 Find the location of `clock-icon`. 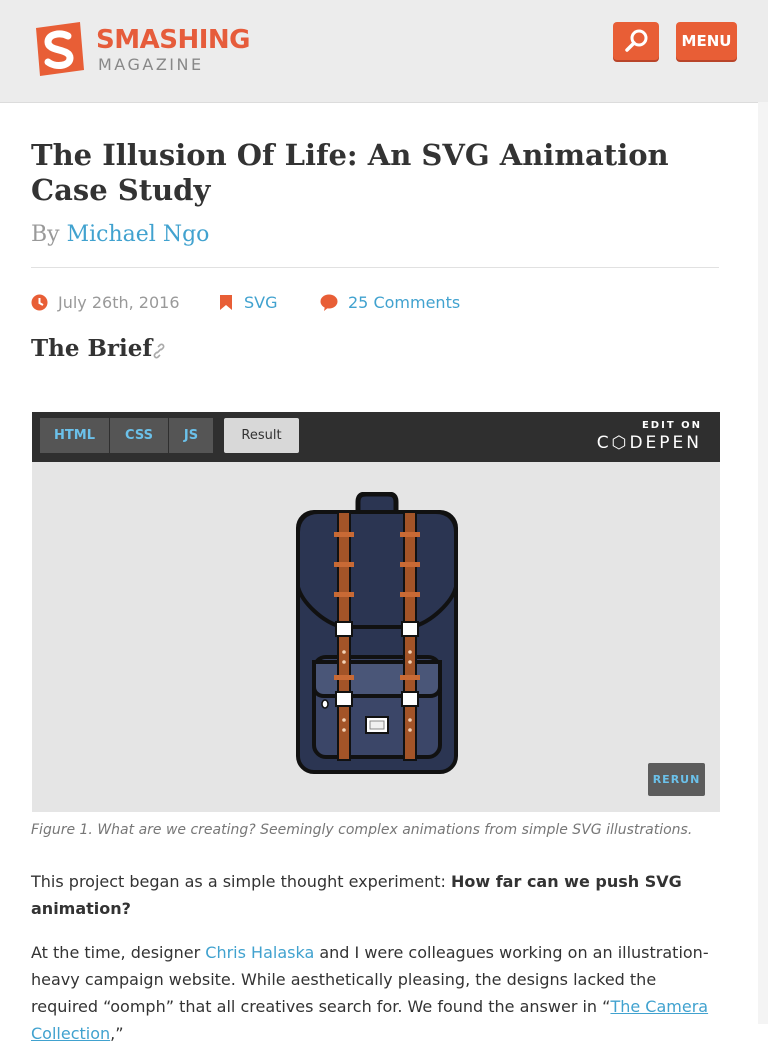

clock-icon is located at coordinates (39, 302).